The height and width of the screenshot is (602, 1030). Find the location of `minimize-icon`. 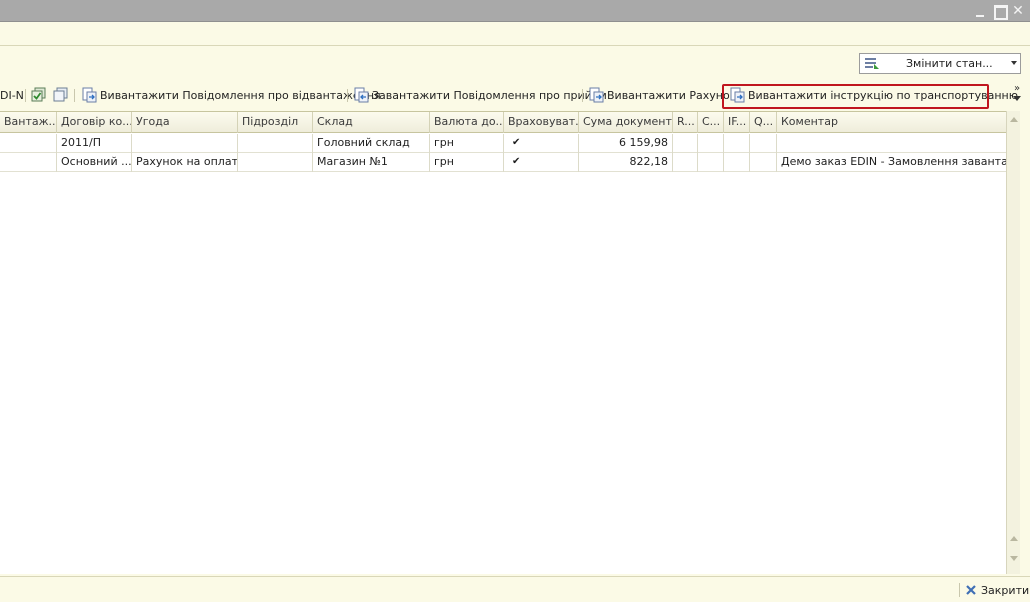

minimize-icon is located at coordinates (980, 11).